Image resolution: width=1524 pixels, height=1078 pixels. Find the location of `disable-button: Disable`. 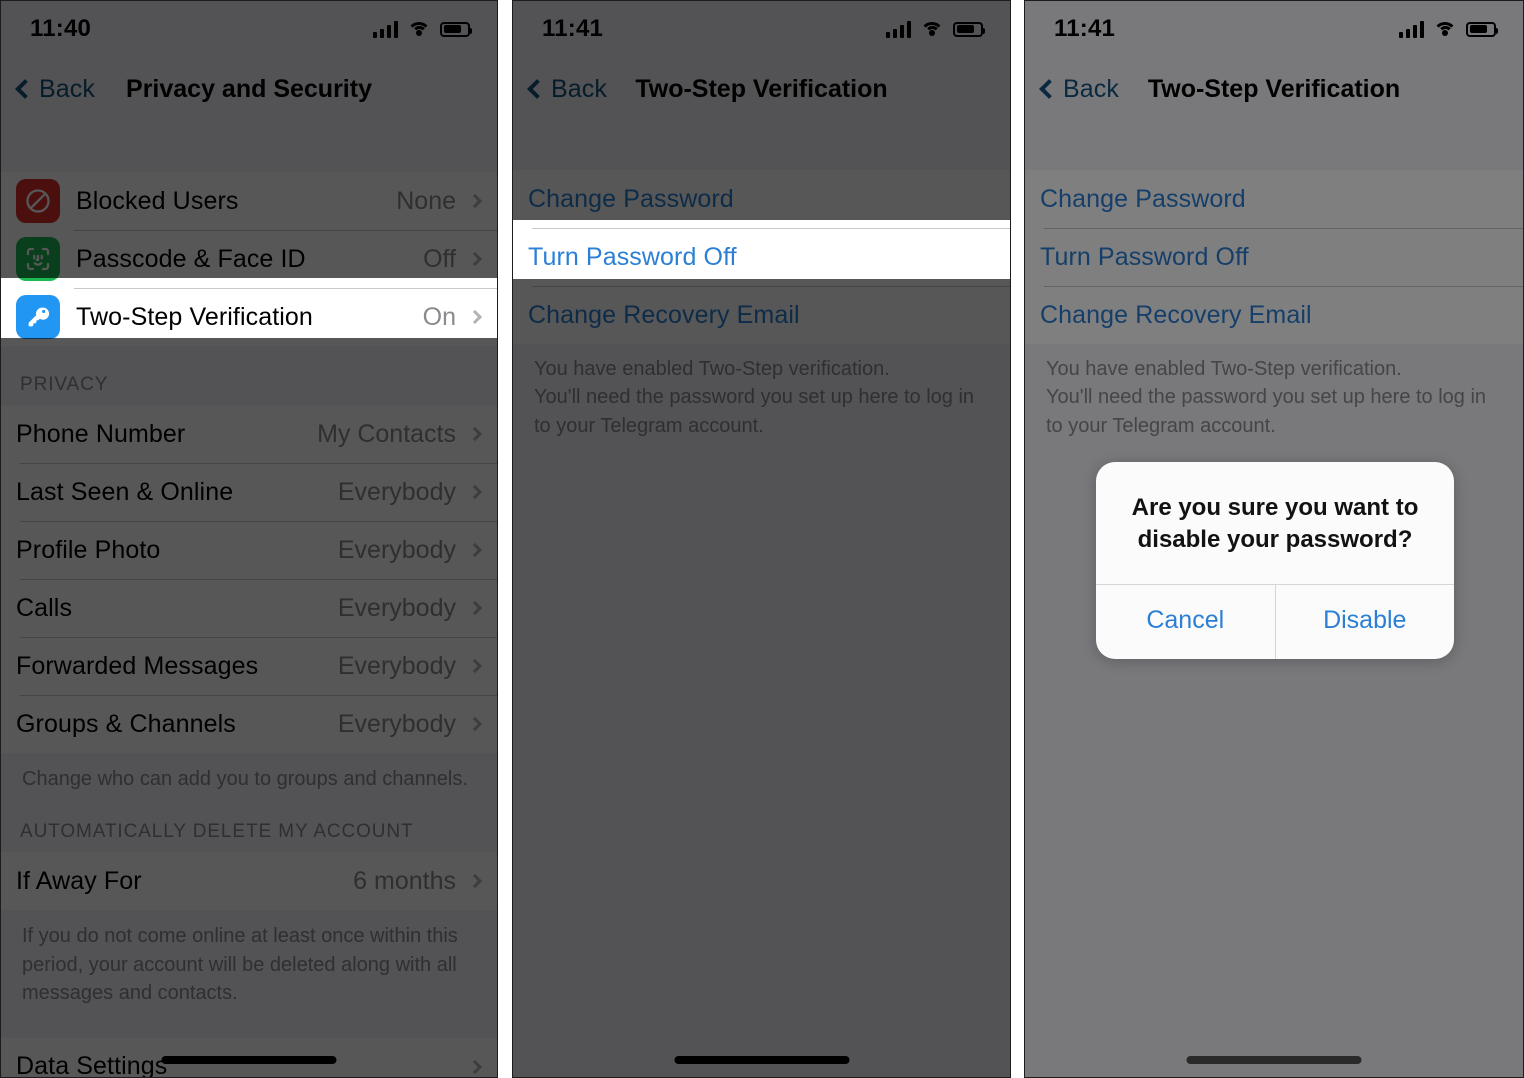

disable-button: Disable is located at coordinates (1364, 622).